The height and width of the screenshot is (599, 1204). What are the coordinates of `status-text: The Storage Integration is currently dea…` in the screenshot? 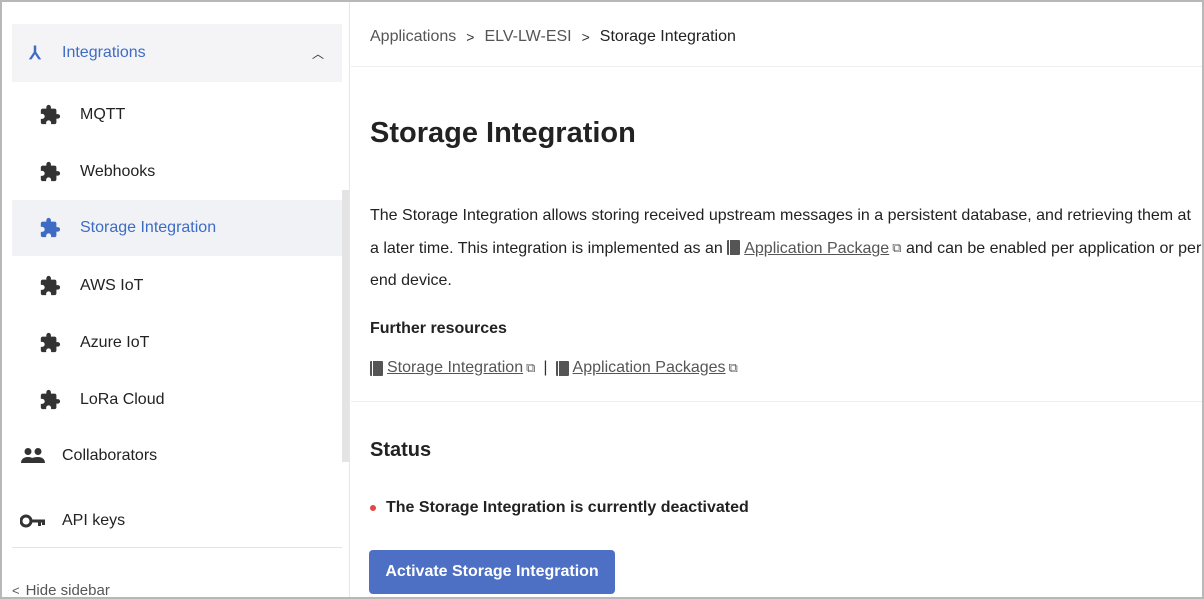 It's located at (567, 507).